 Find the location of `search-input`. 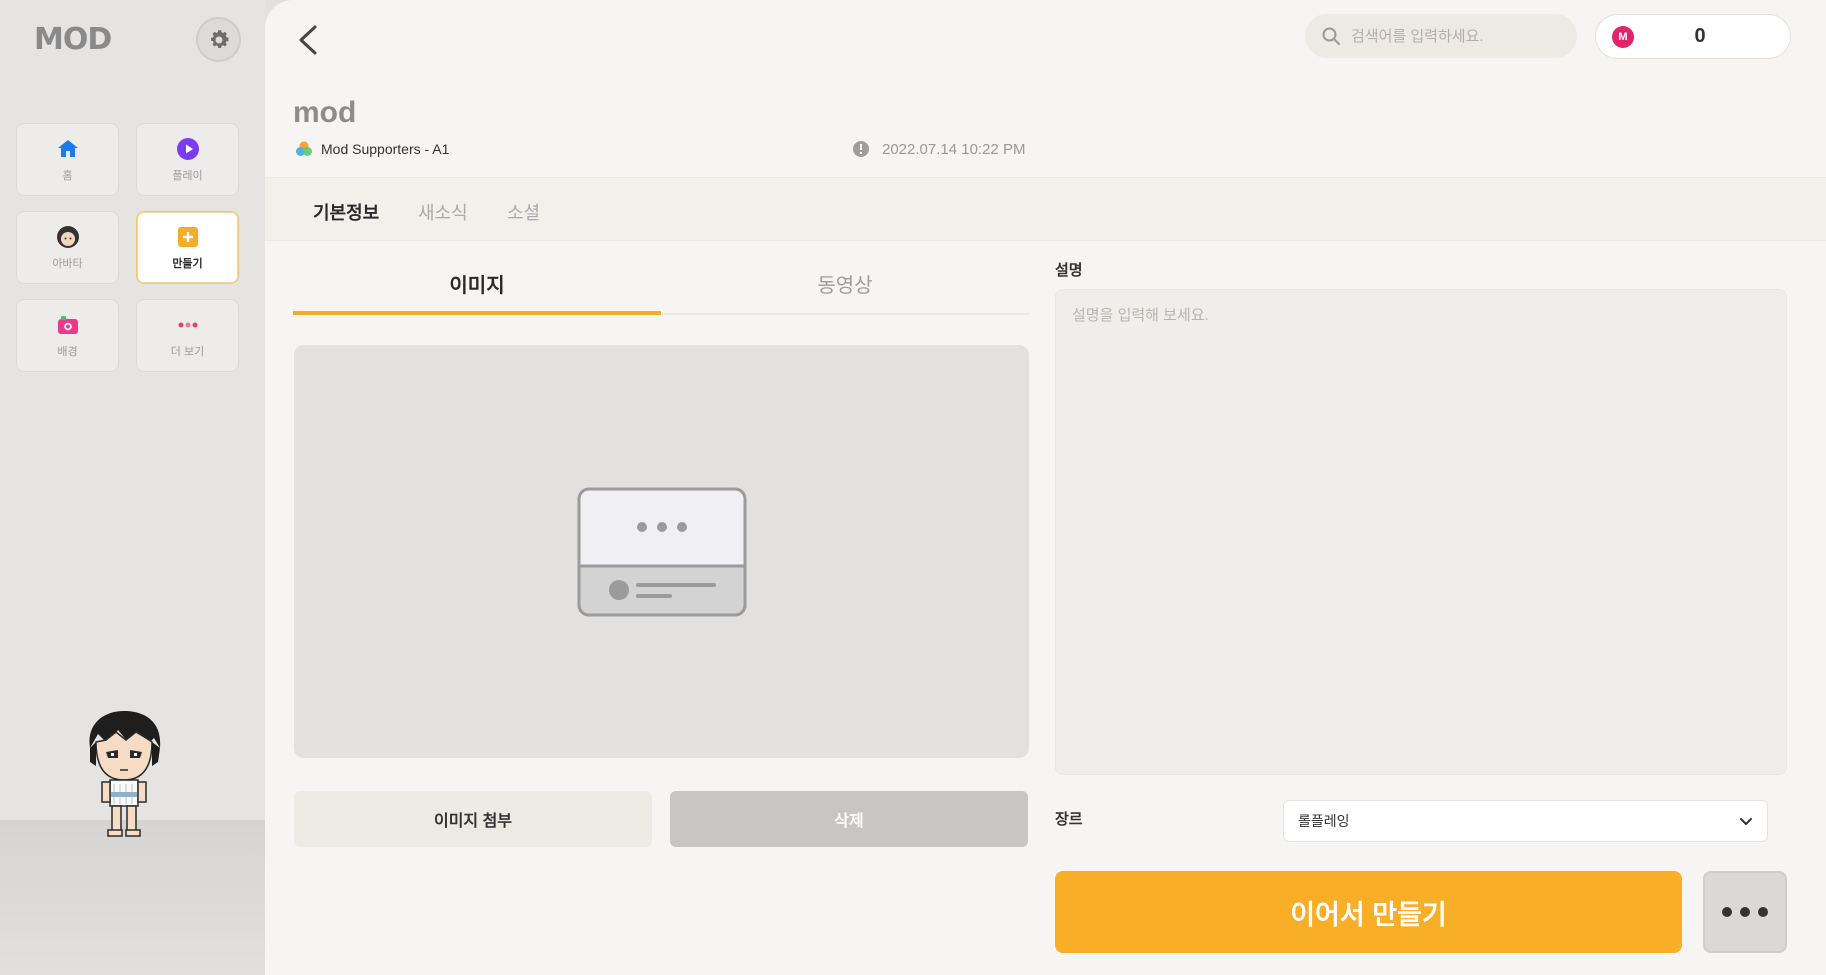

search-input is located at coordinates (1456, 36).